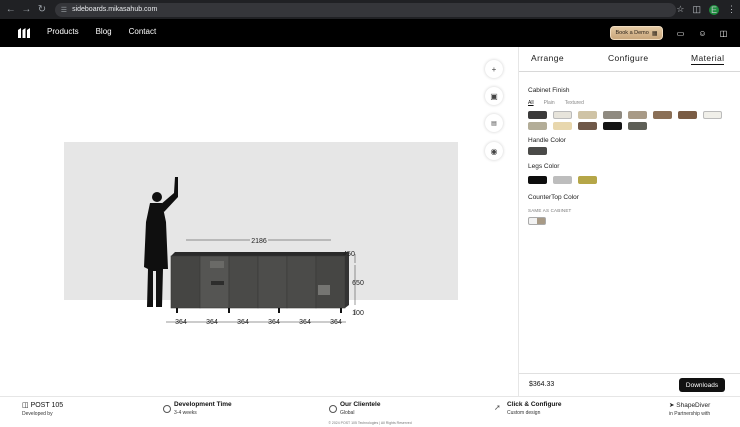 The image size is (740, 427). I want to click on post105-logo: ◫ POST 105, so click(42, 405).